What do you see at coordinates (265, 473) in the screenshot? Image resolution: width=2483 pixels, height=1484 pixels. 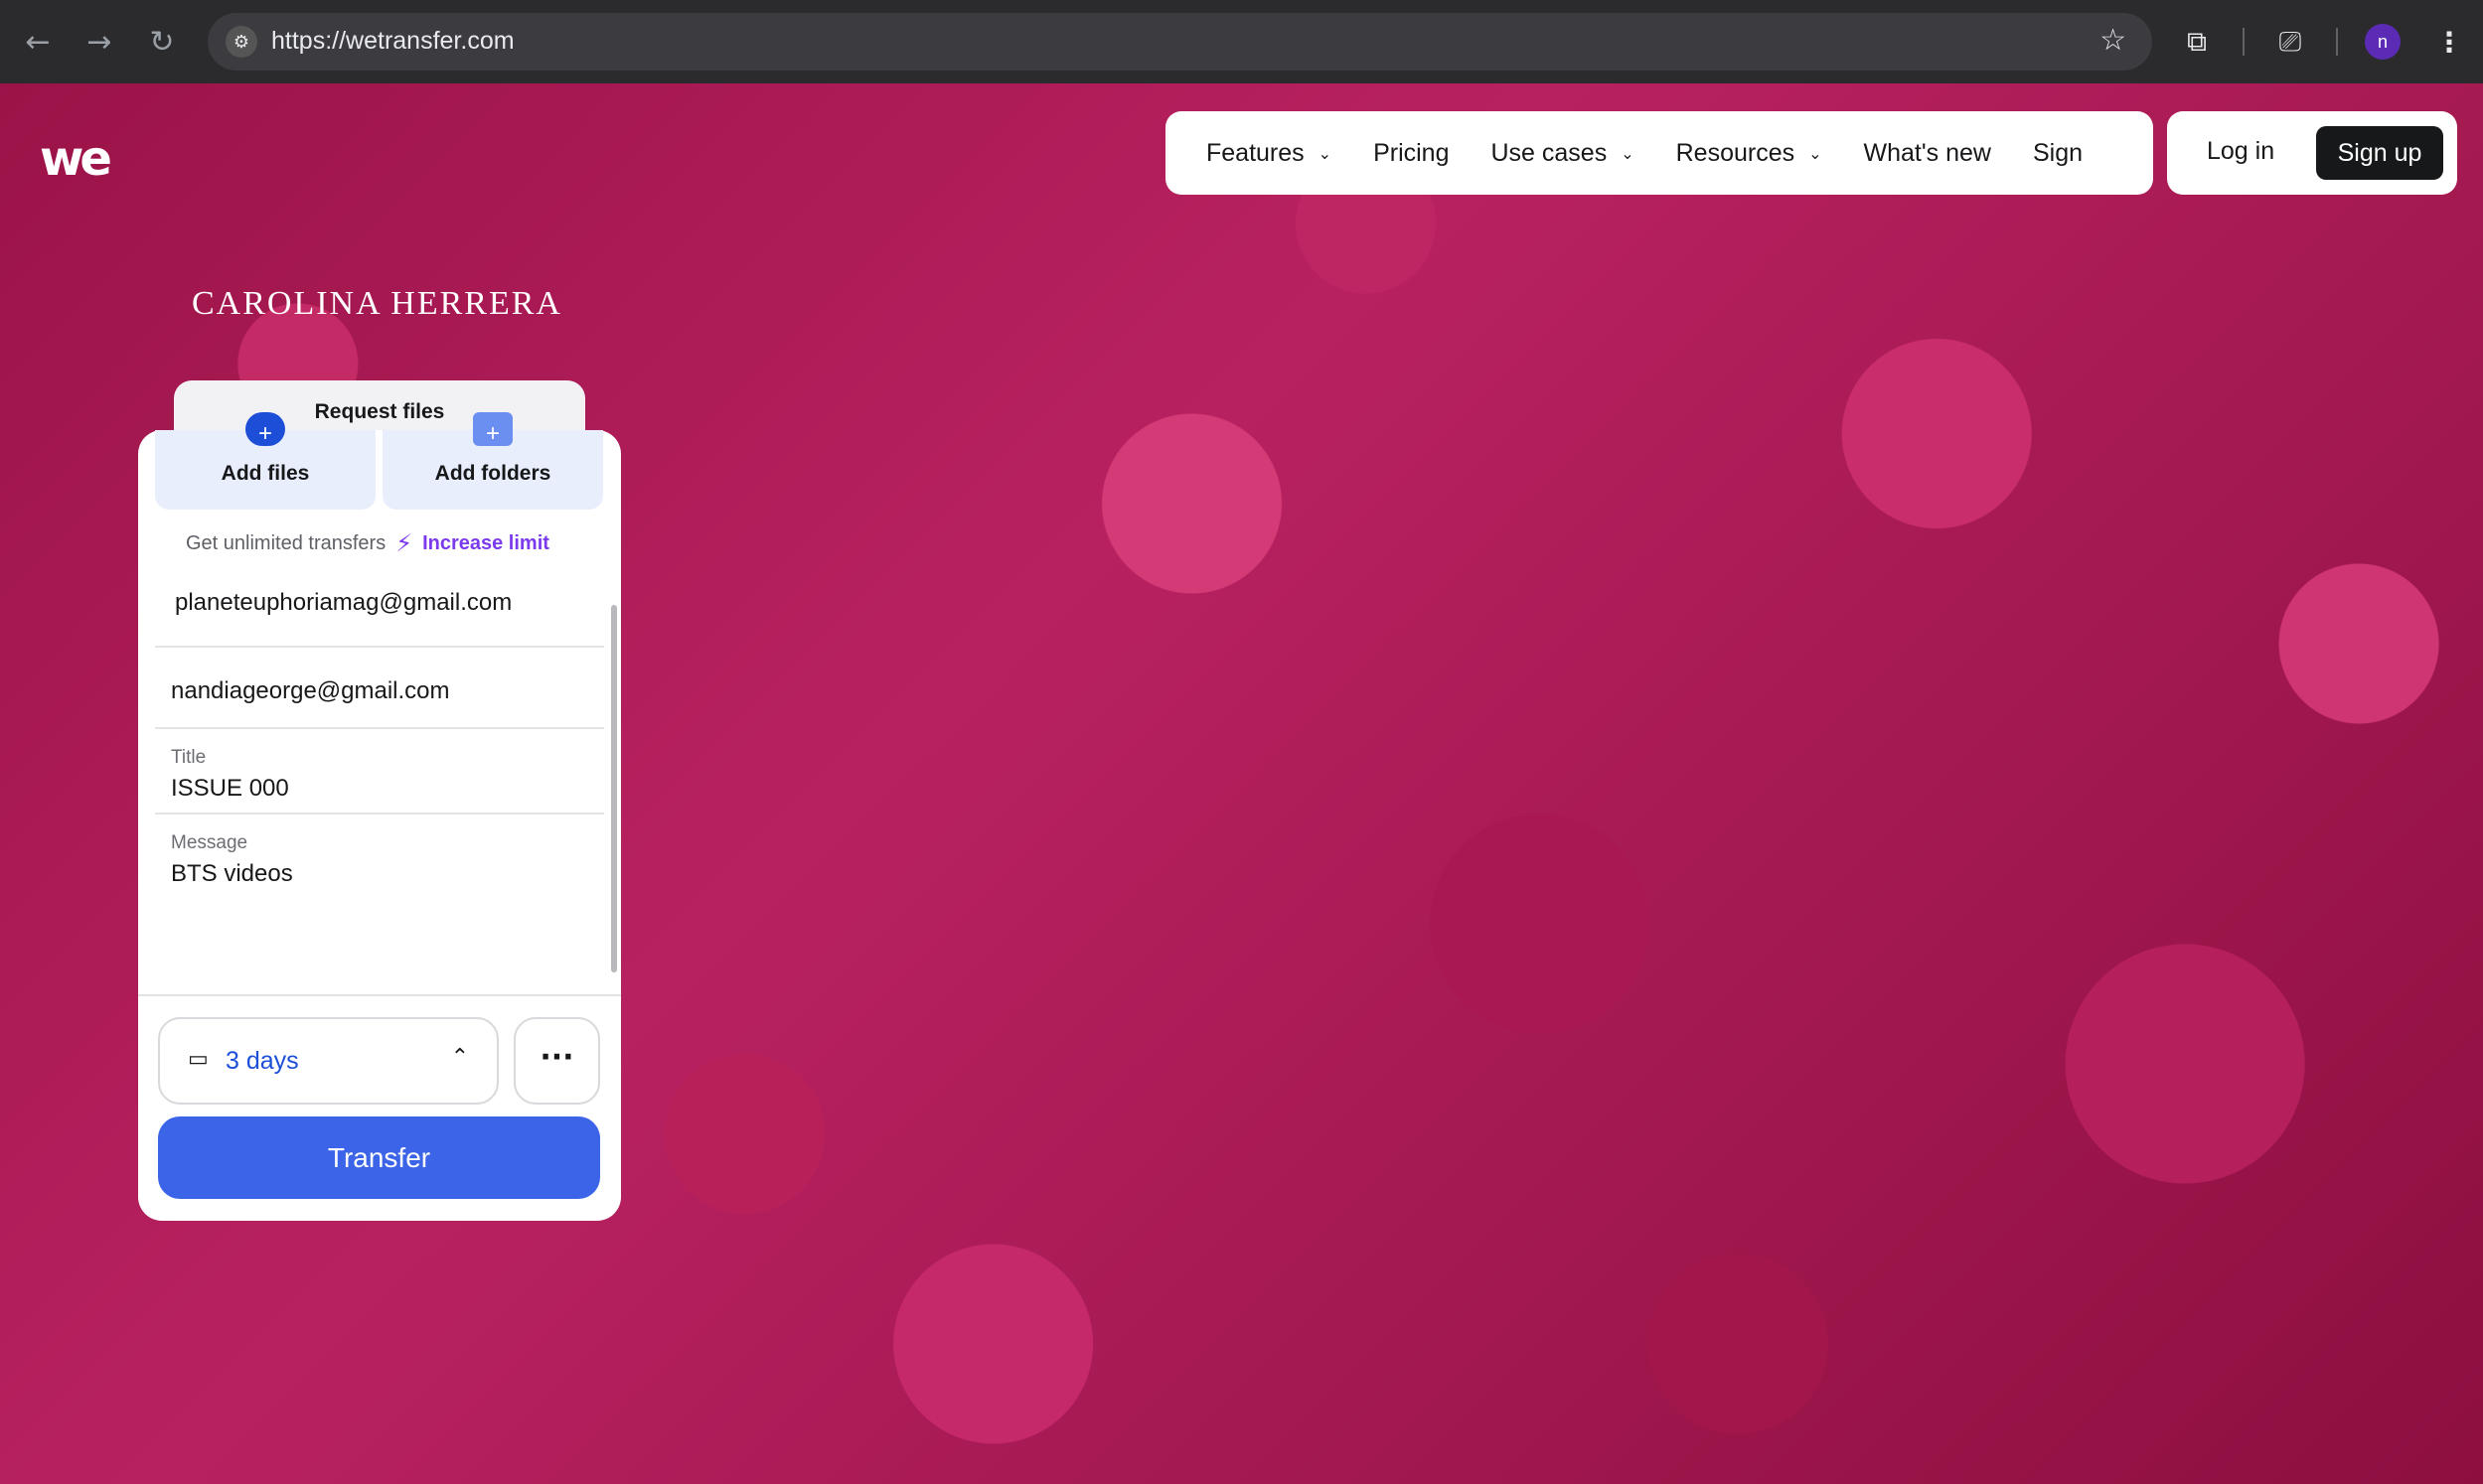 I see `add-files-label: Add files` at bounding box center [265, 473].